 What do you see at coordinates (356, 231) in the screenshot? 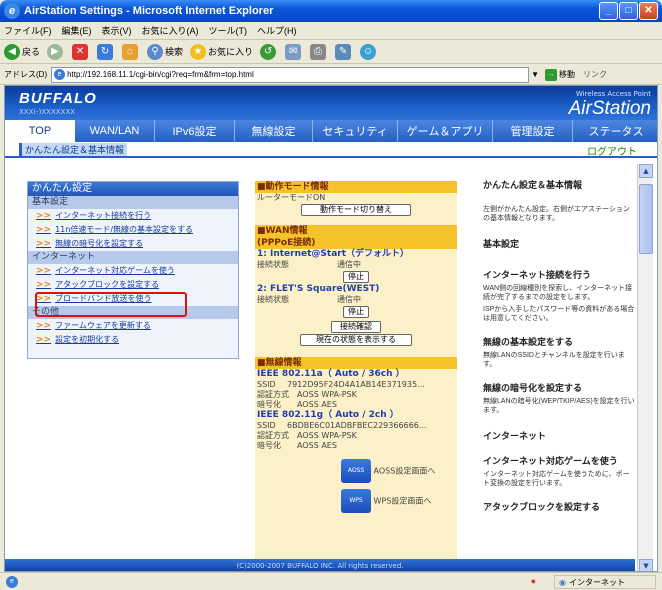
I see `wan-heading: ■WAN情報` at bounding box center [356, 231].